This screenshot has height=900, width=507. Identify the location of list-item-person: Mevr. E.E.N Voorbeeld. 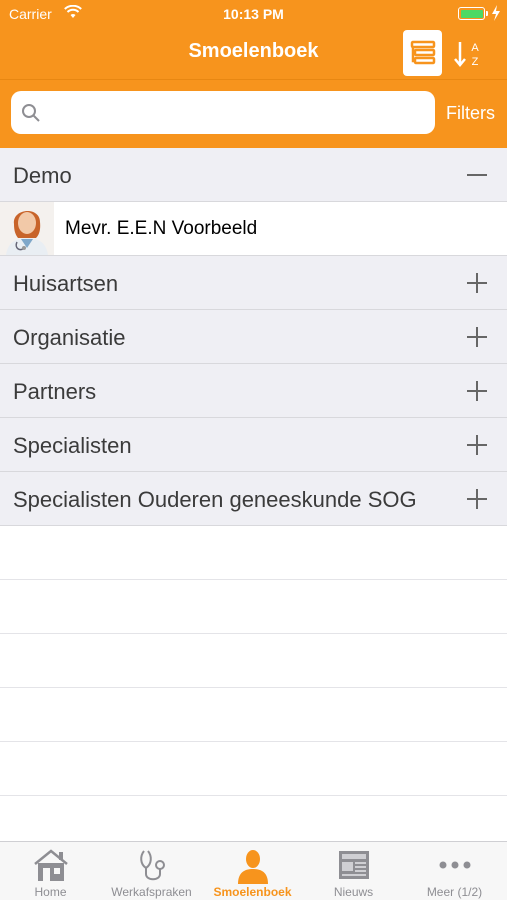
(253, 229).